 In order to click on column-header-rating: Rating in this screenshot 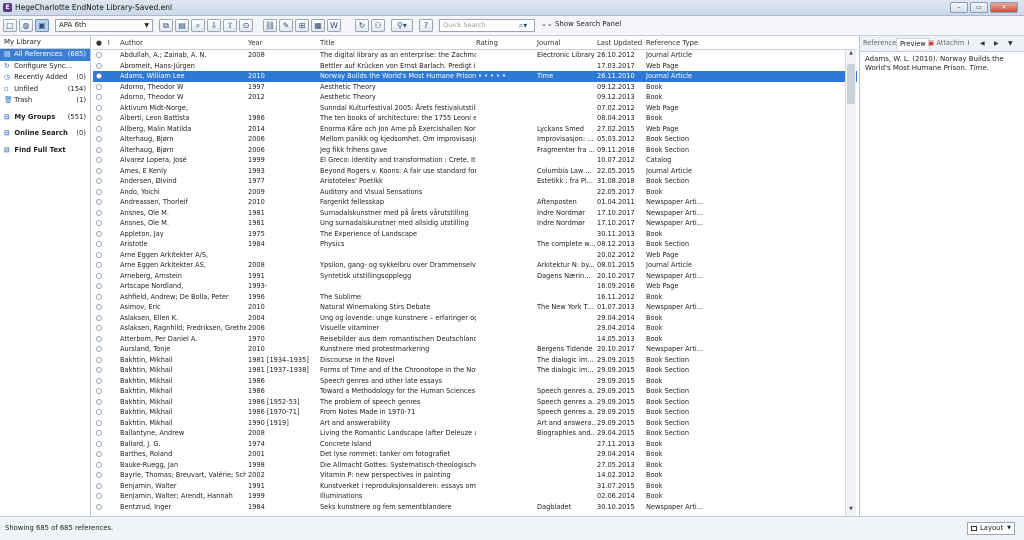, I will do `click(487, 43)`.